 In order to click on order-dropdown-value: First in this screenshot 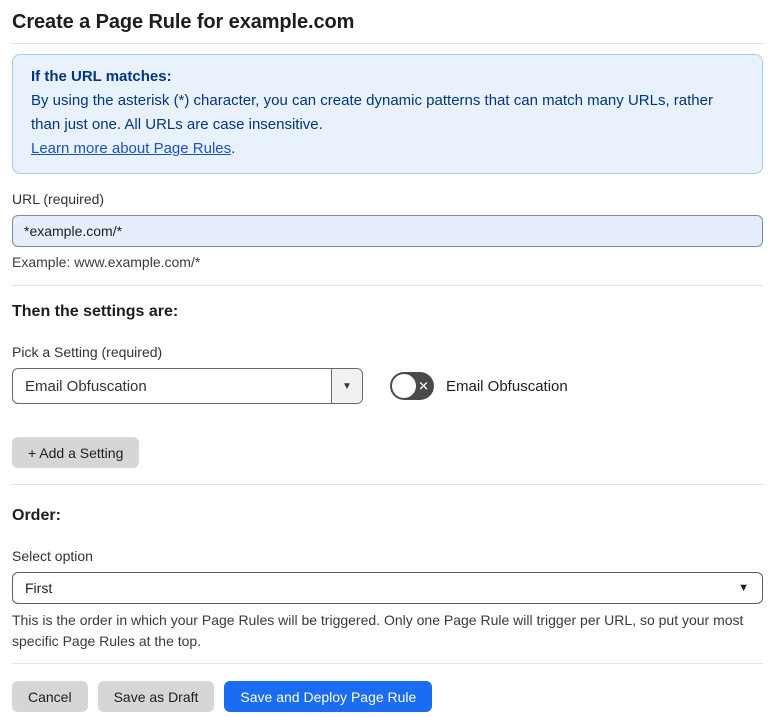, I will do `click(39, 588)`.